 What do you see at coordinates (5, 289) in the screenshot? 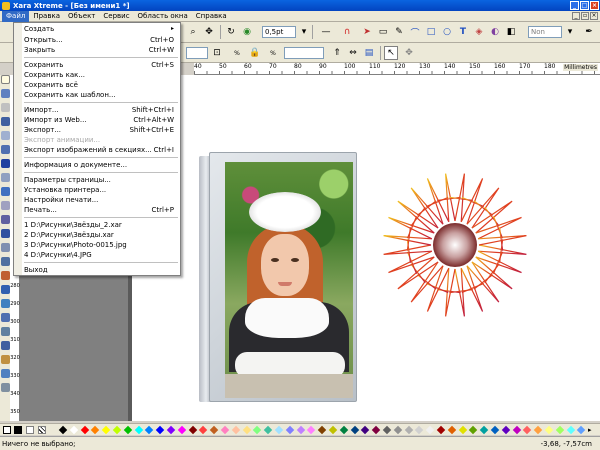
I see `extrude-tool-icon` at bounding box center [5, 289].